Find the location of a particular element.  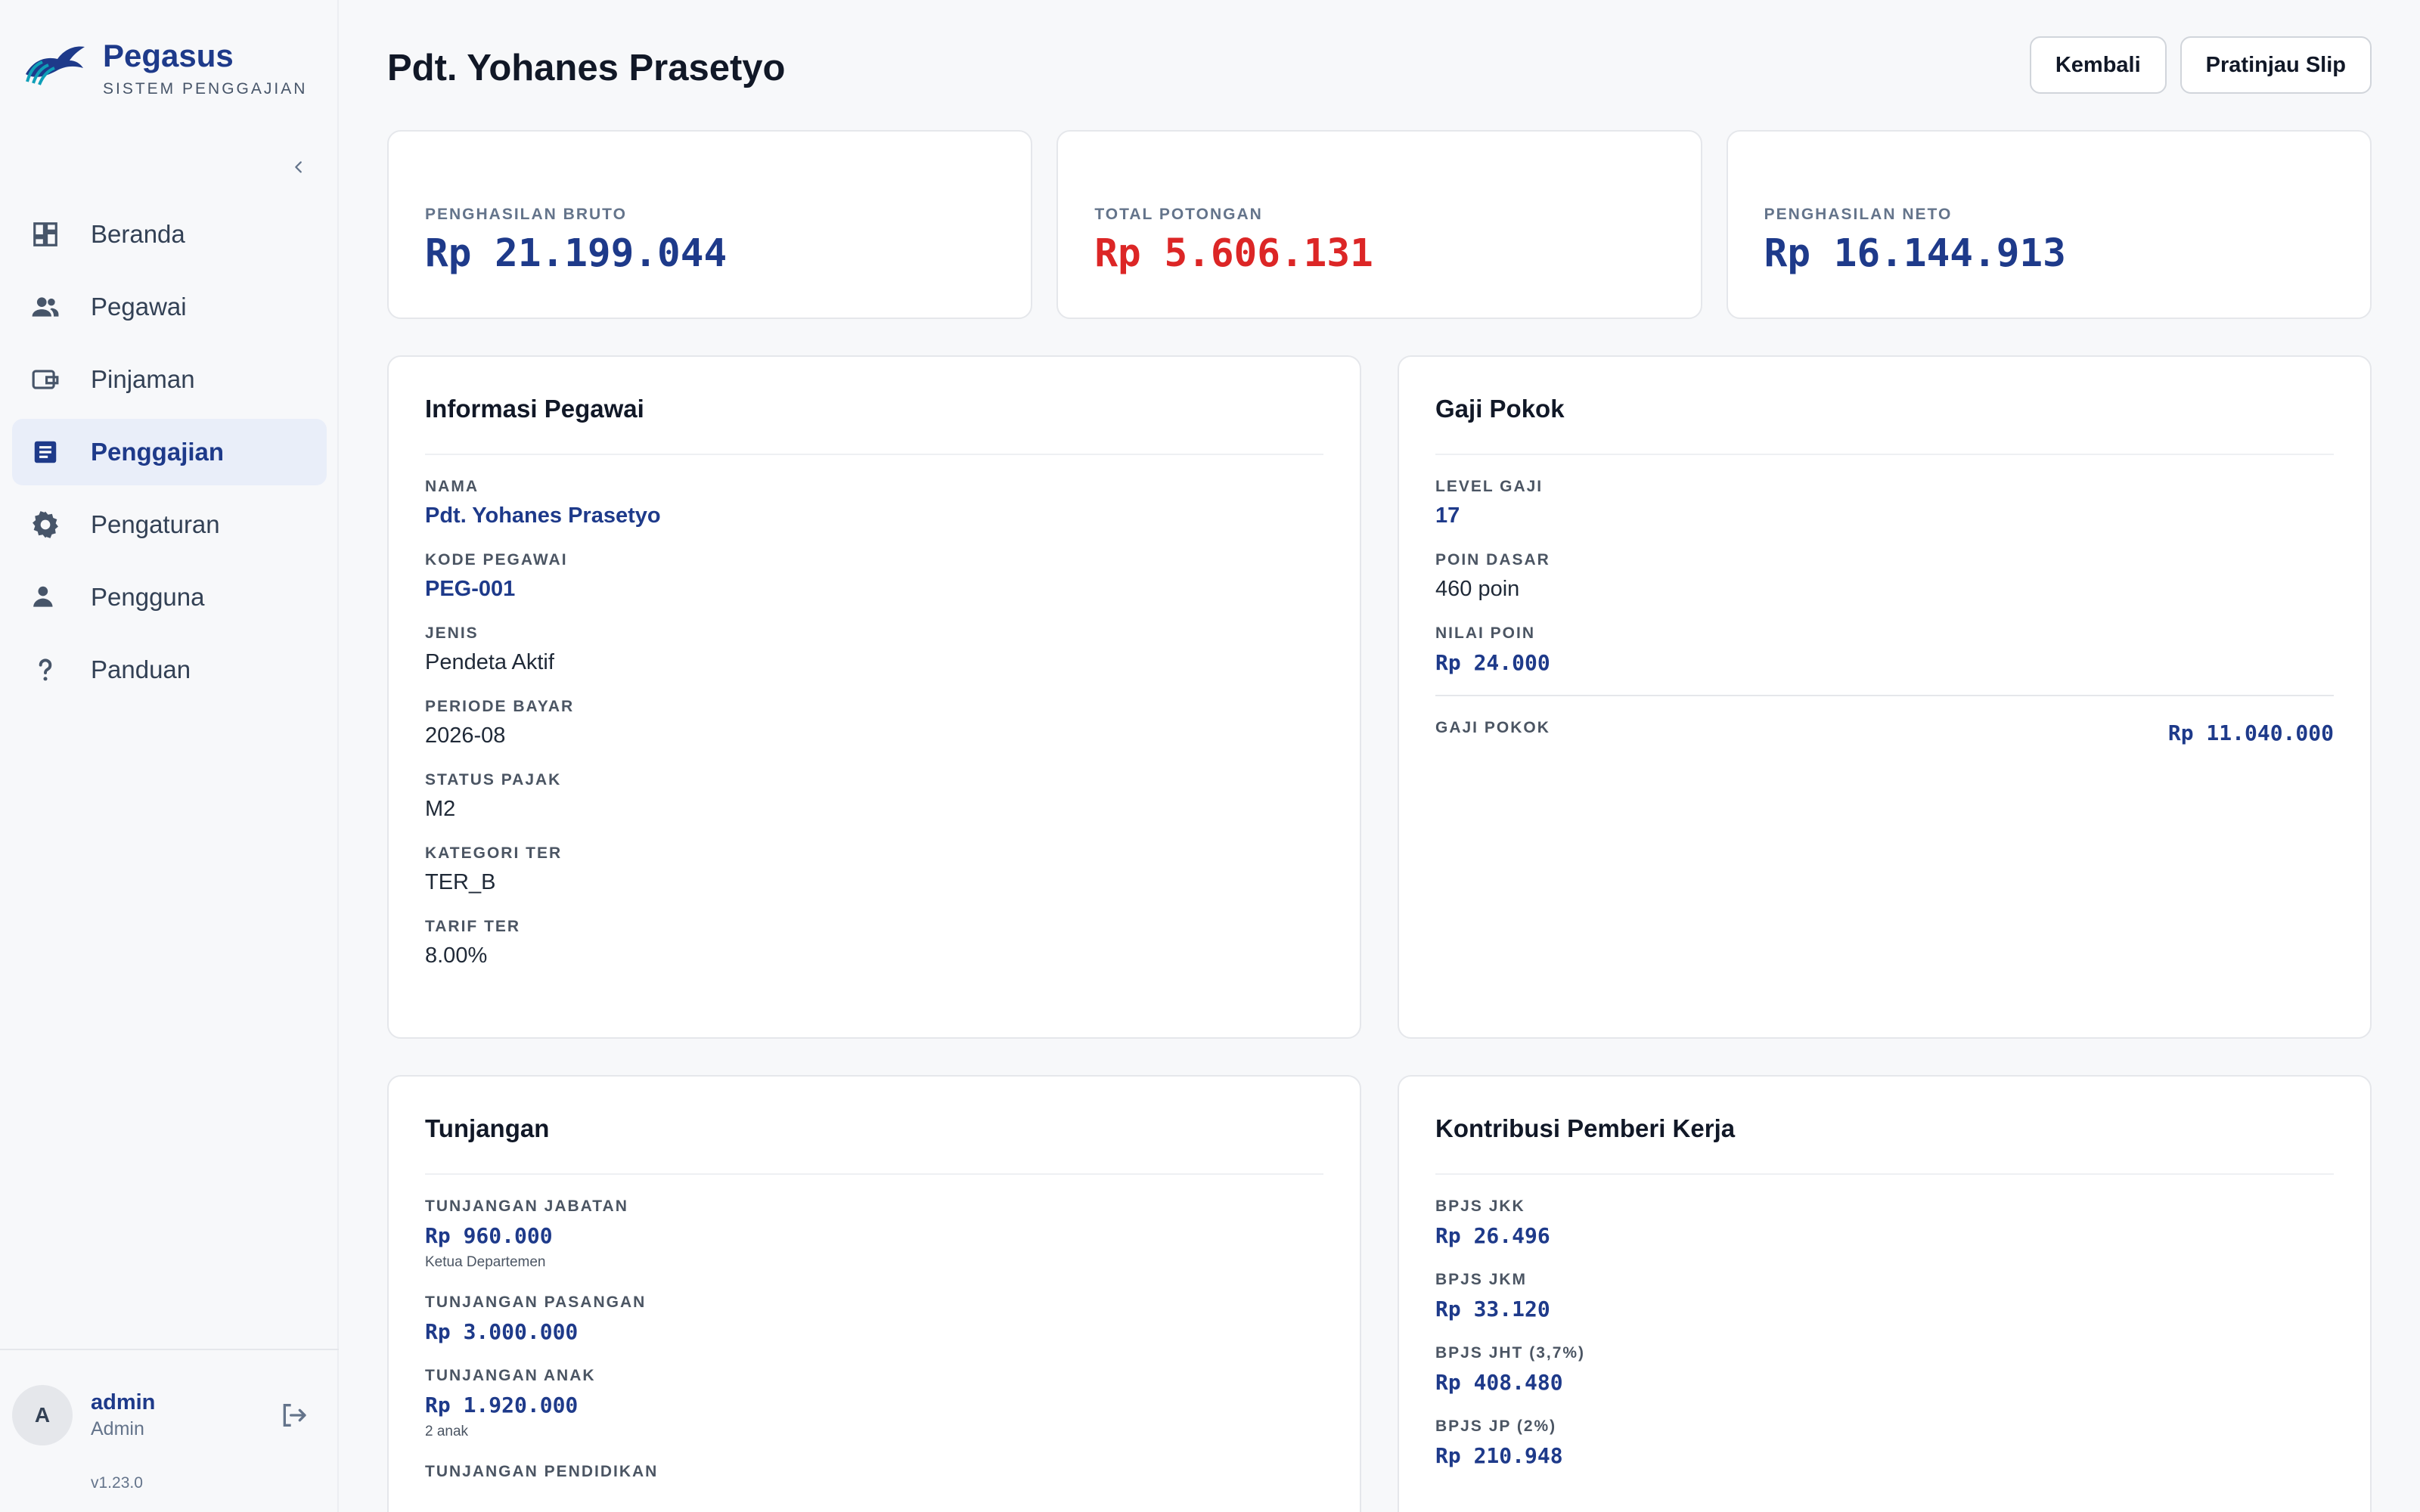

question-icon is located at coordinates (45, 670).